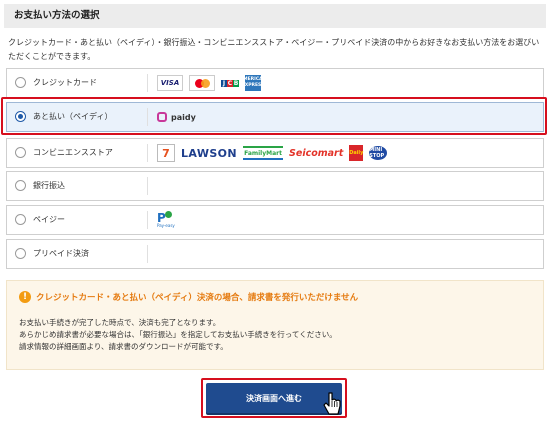 The width and height of the screenshot is (550, 430). I want to click on payment-option-credit-card: クレジットカード VISA JCB AMERICAN EXPRESS, so click(275, 83).